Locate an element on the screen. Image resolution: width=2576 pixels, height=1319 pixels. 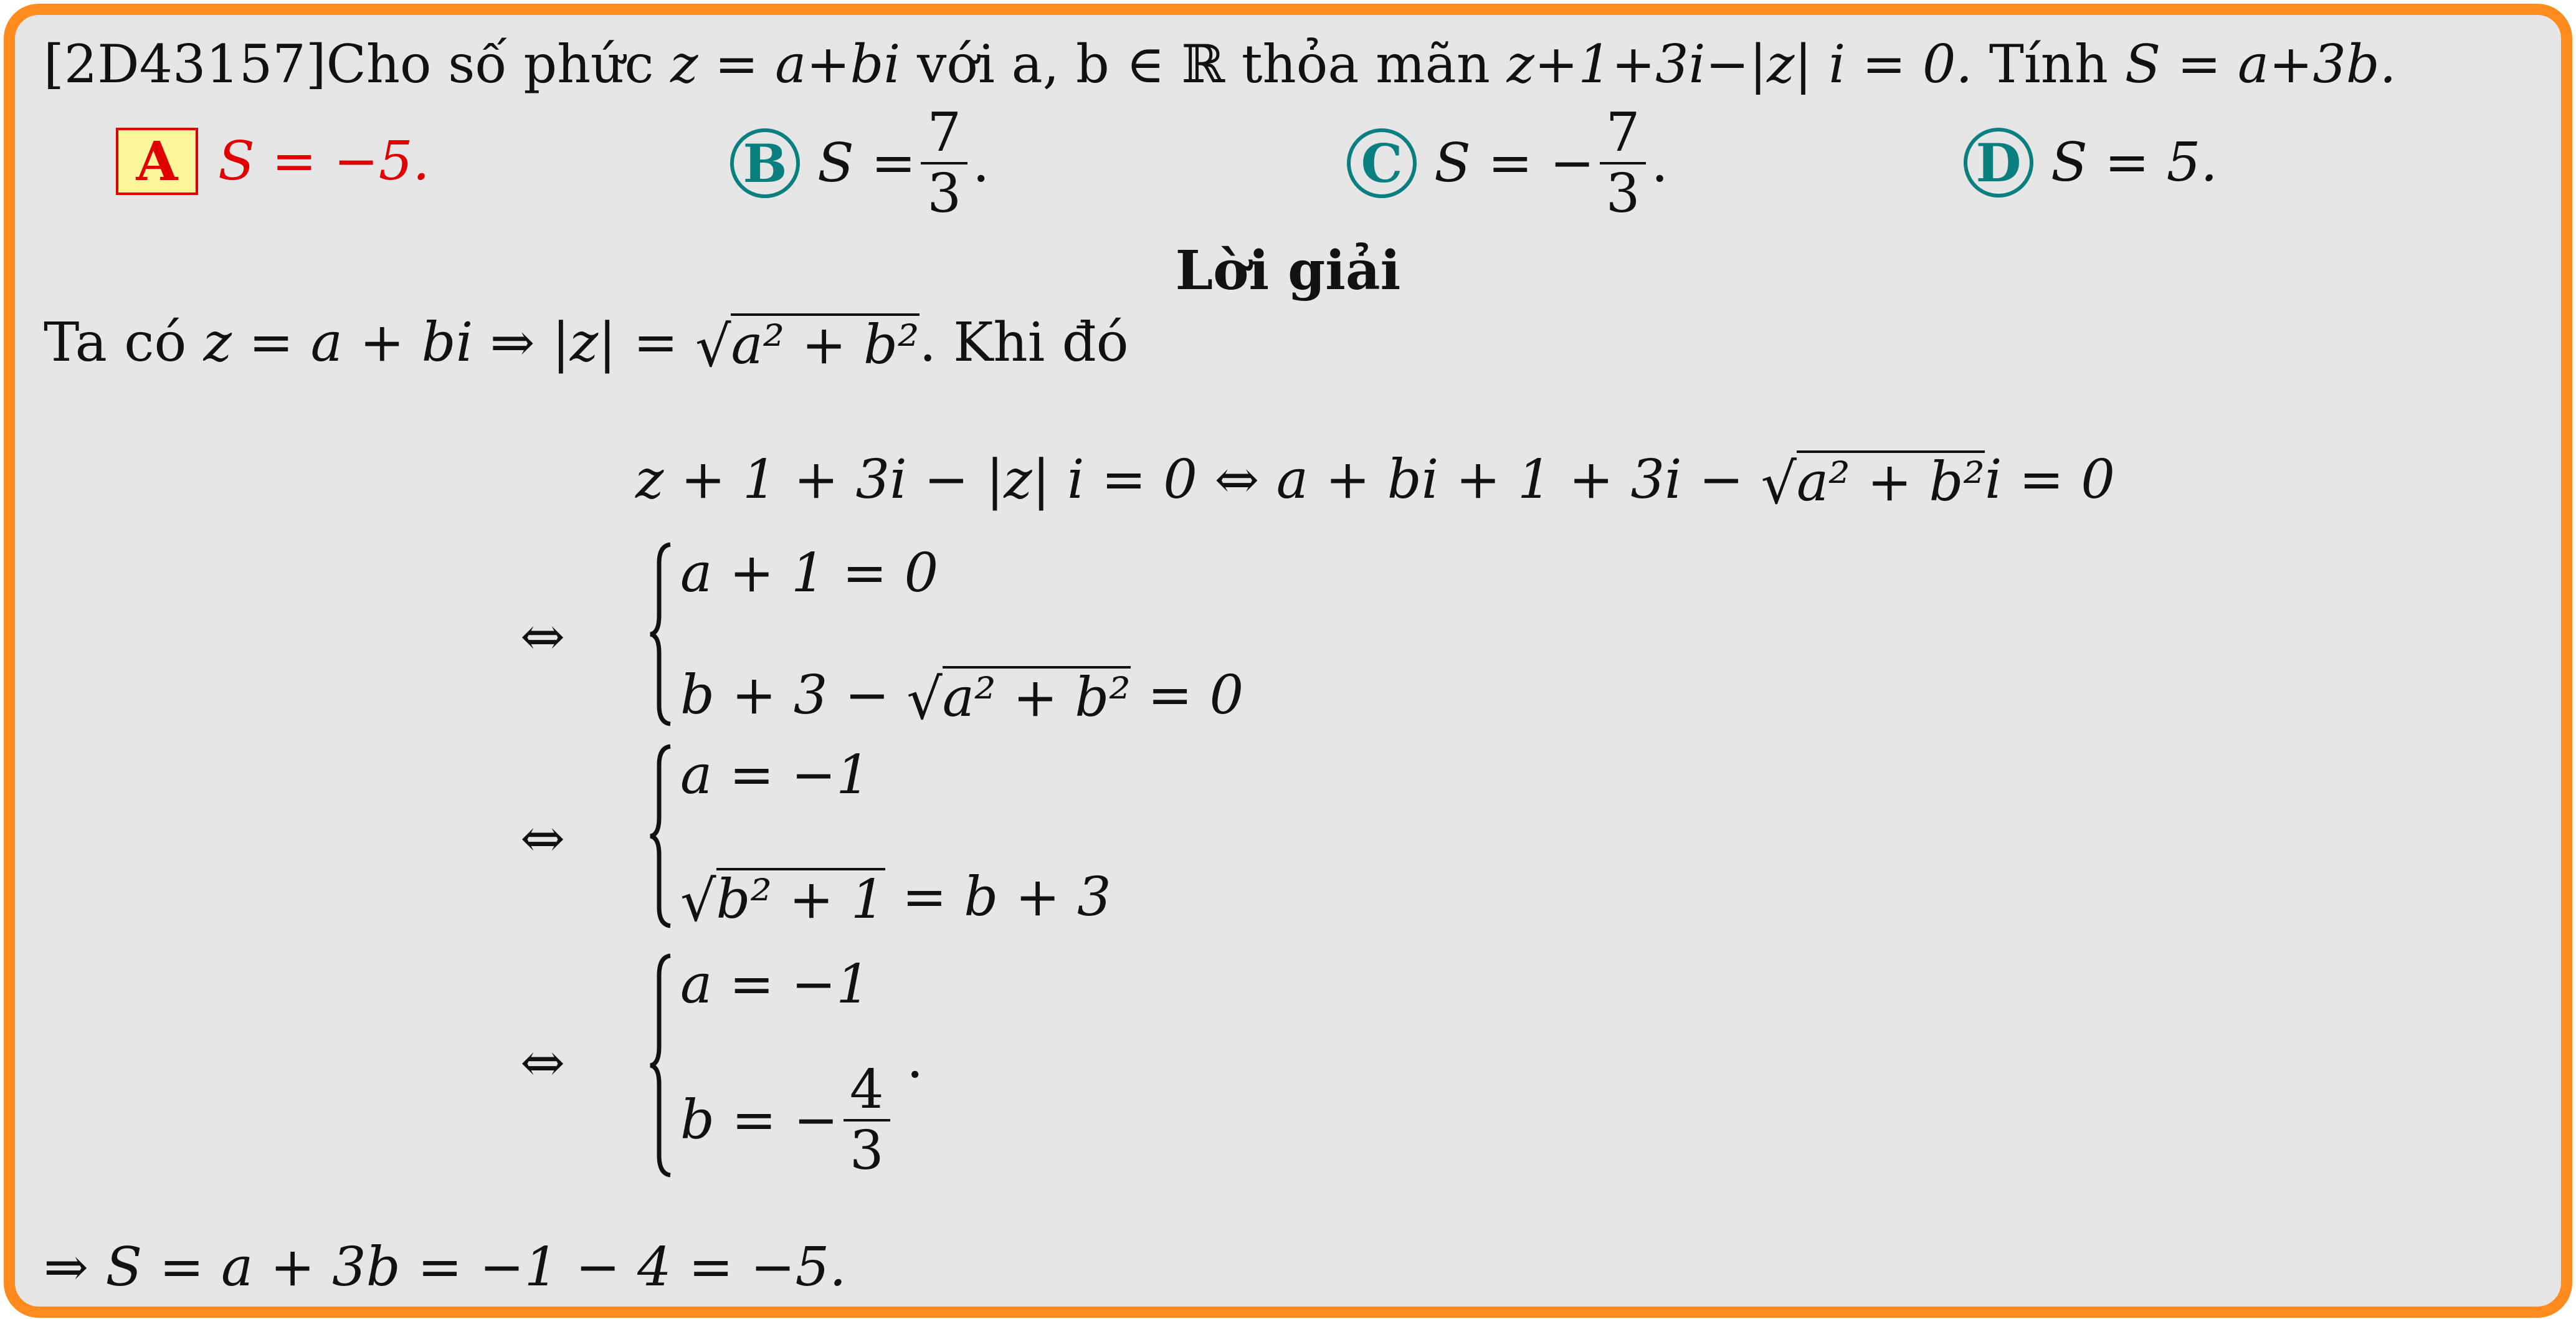
equiv-3: ⇔ is located at coordinates (543, 1063).